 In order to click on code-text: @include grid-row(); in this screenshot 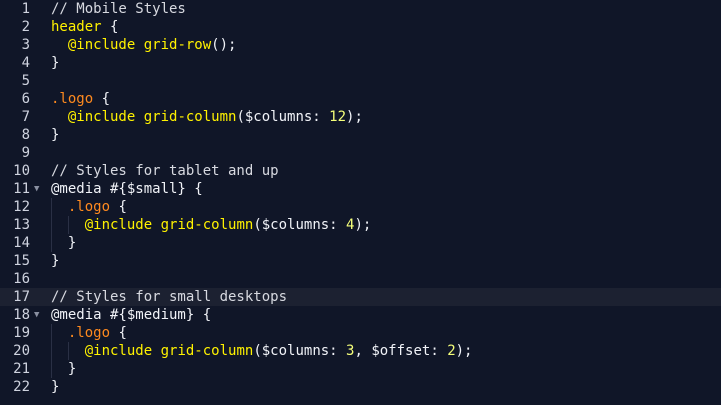, I will do `click(144, 45)`.